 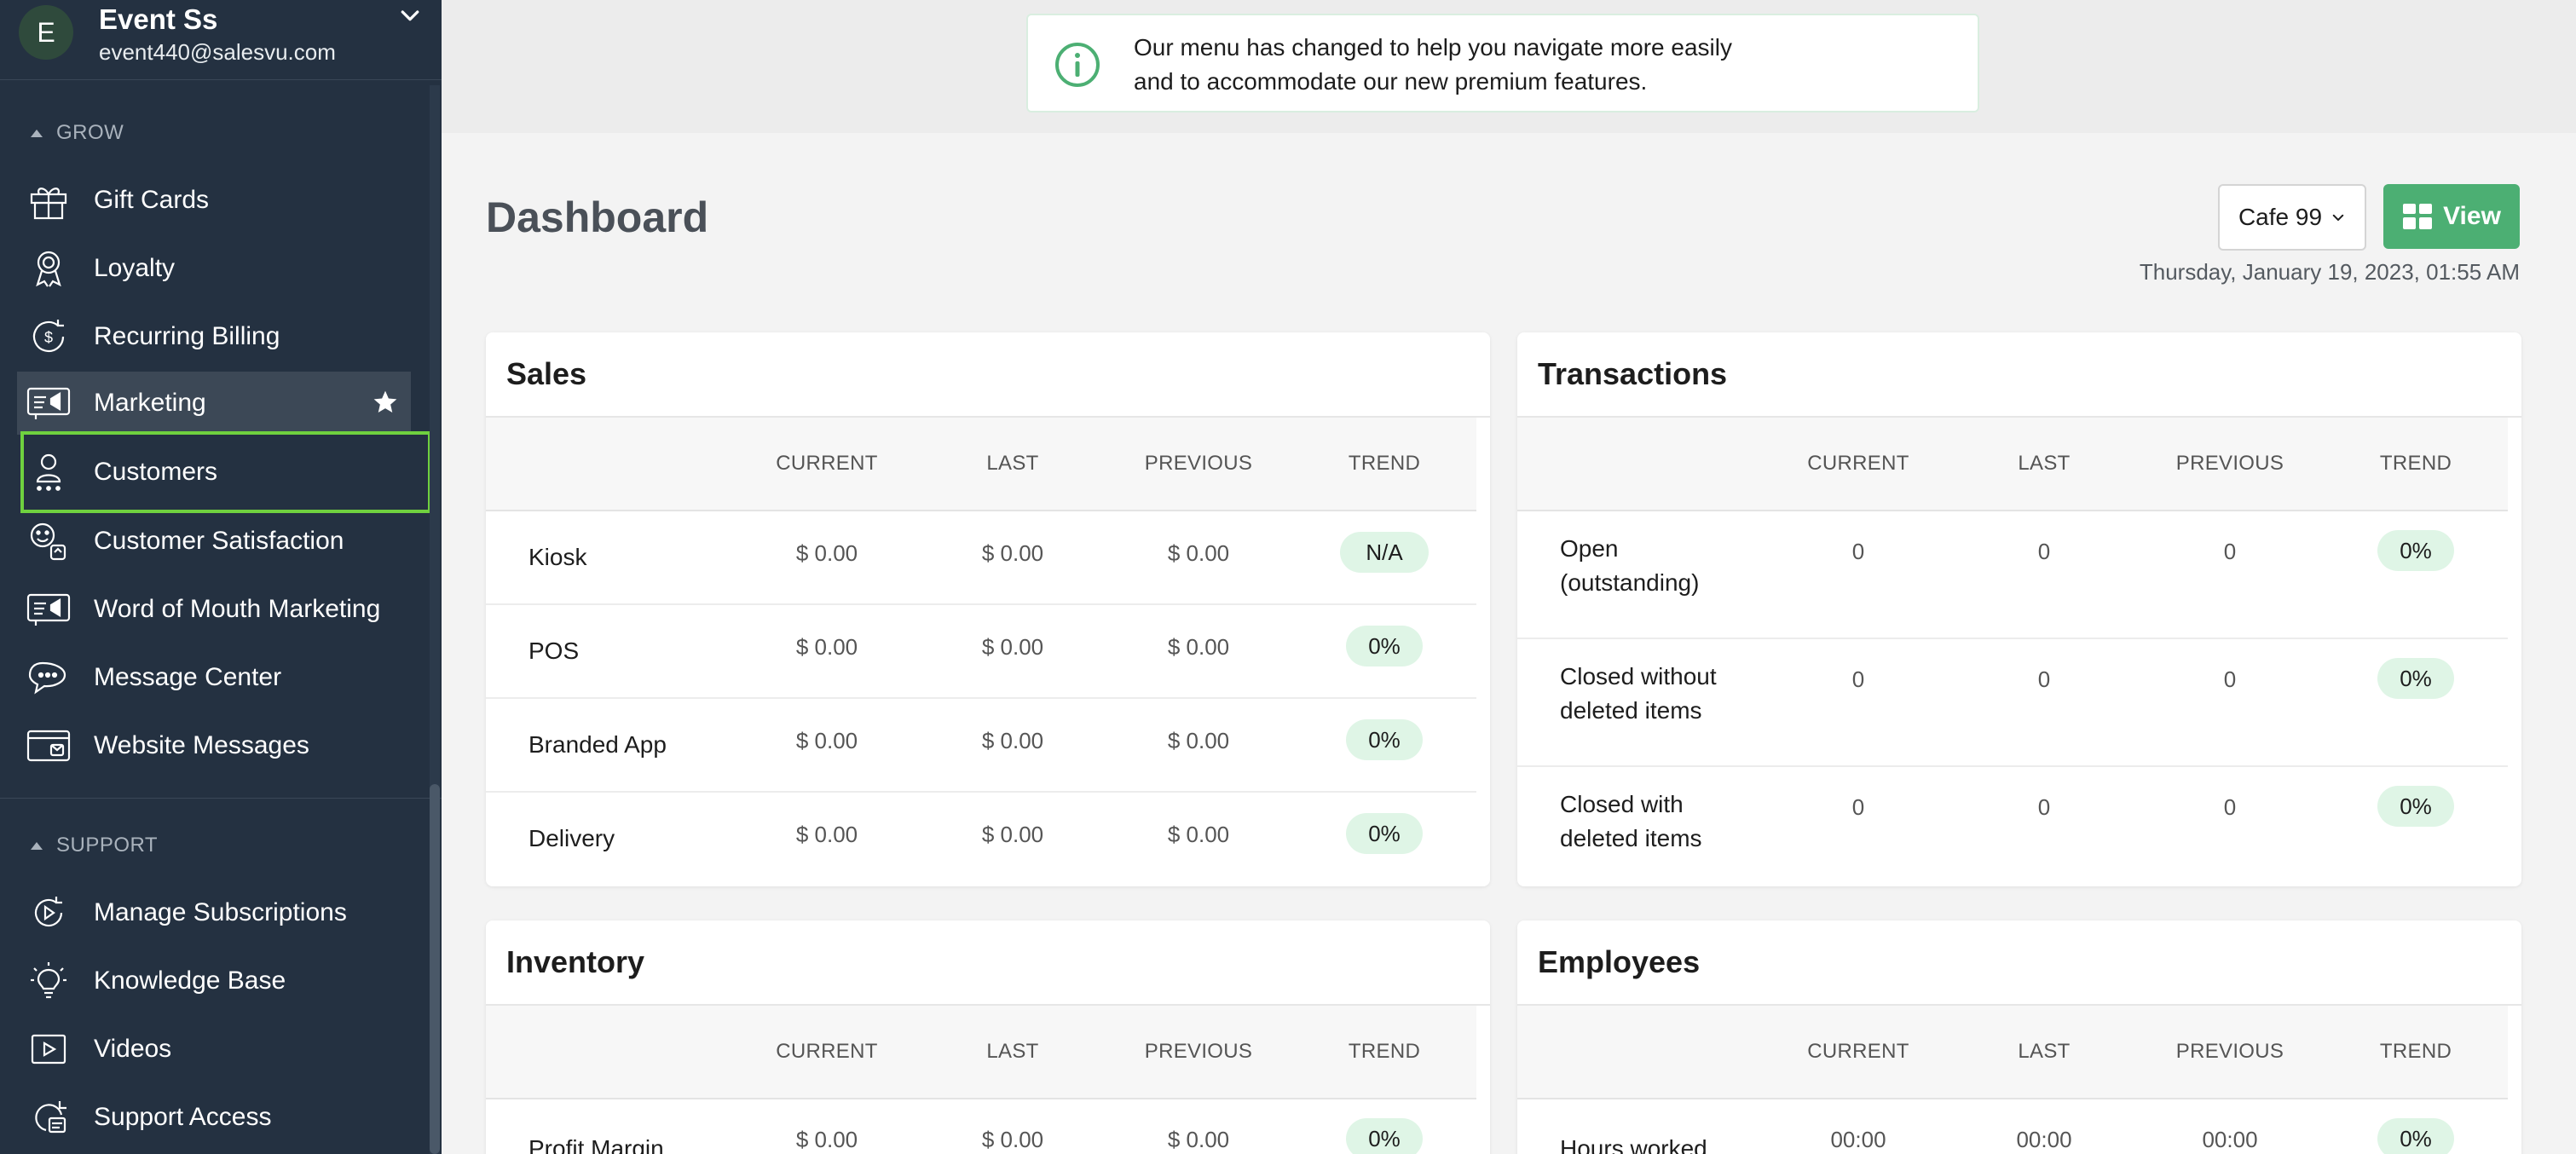 What do you see at coordinates (2012, 827) in the screenshot?
I see `table-row: Closed with deleted items 0 0 0 0%` at bounding box center [2012, 827].